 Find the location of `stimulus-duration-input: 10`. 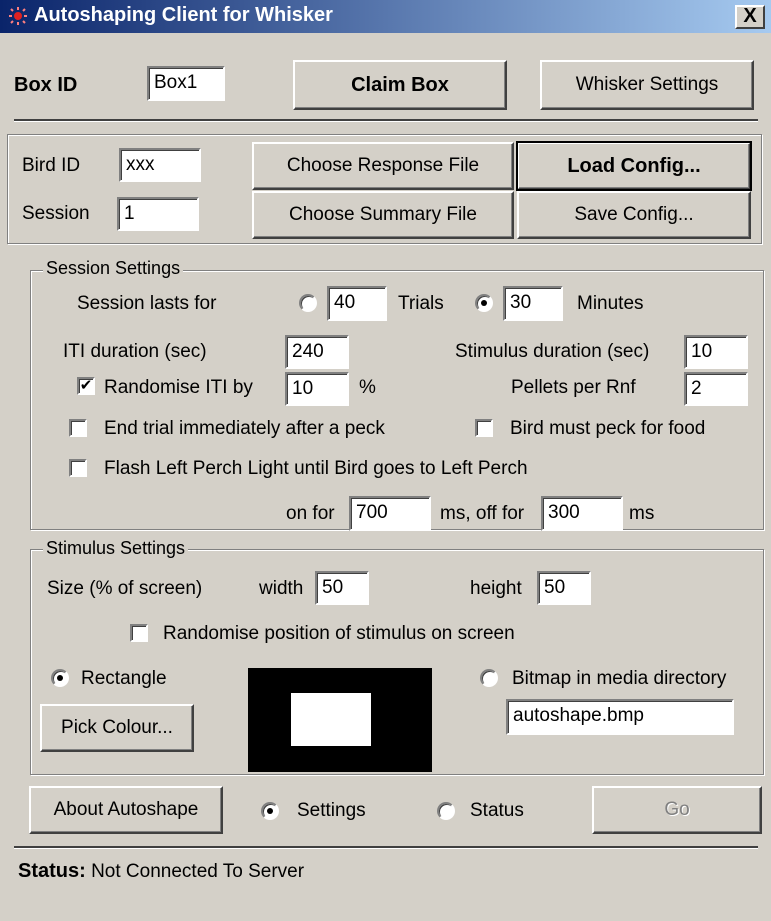

stimulus-duration-input: 10 is located at coordinates (716, 352).